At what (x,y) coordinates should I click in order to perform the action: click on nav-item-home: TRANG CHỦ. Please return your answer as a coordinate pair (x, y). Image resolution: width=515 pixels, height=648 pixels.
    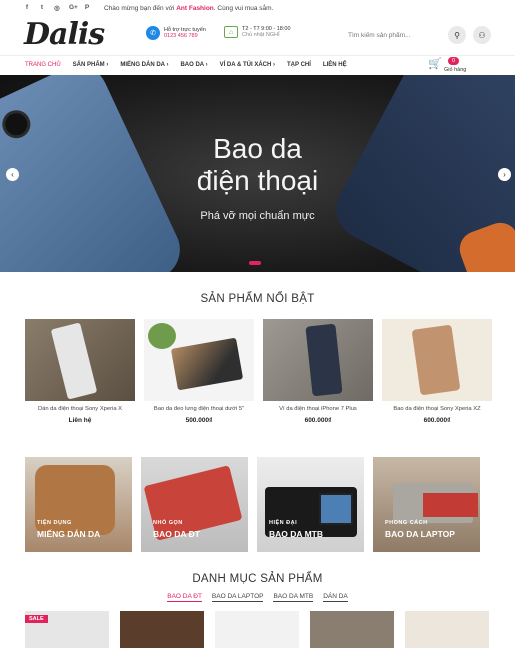
    Looking at the image, I should click on (43, 65).